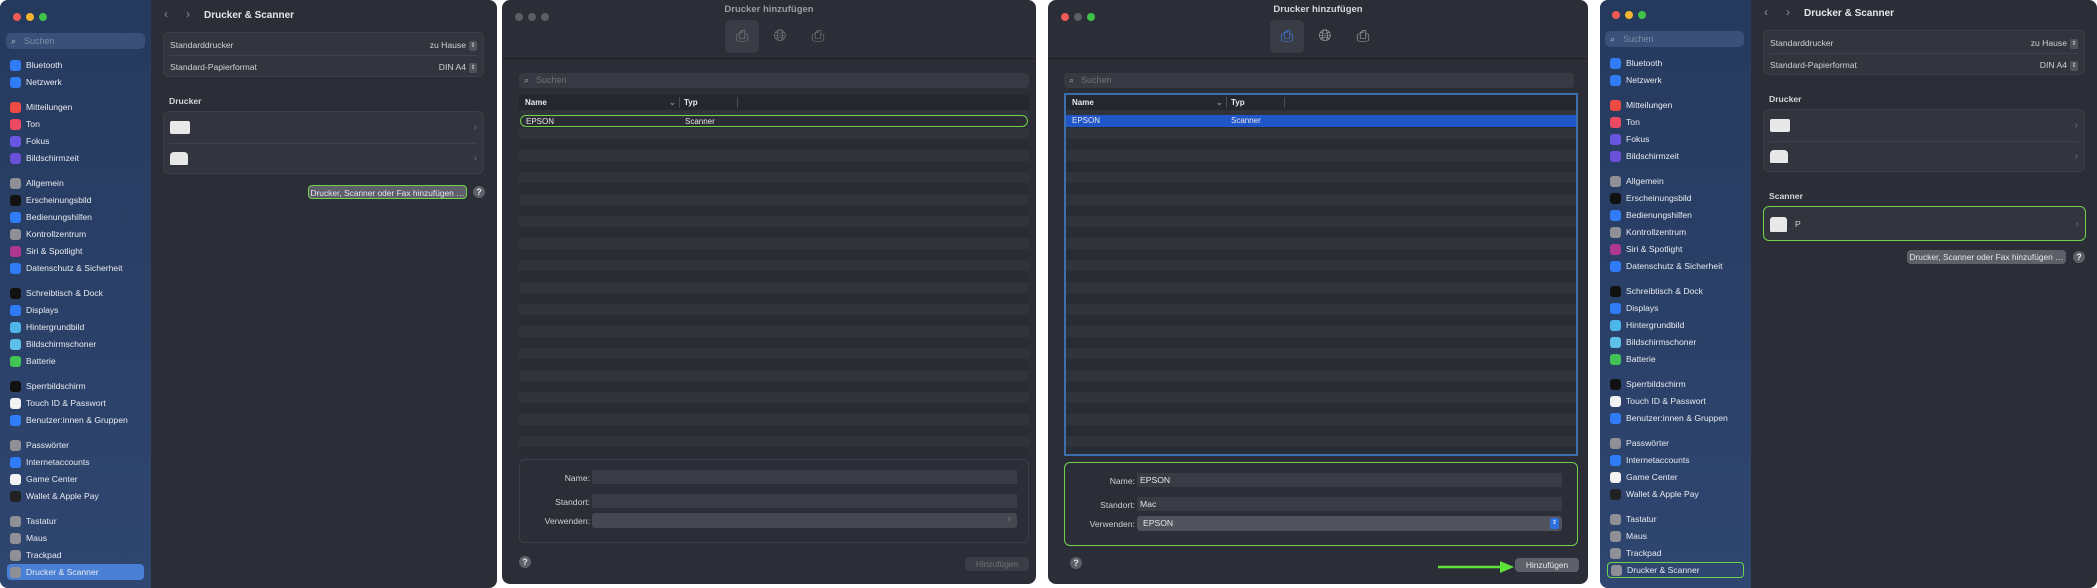  Describe the element at coordinates (1083, 102) in the screenshot. I see `column-header-name: Name` at that location.